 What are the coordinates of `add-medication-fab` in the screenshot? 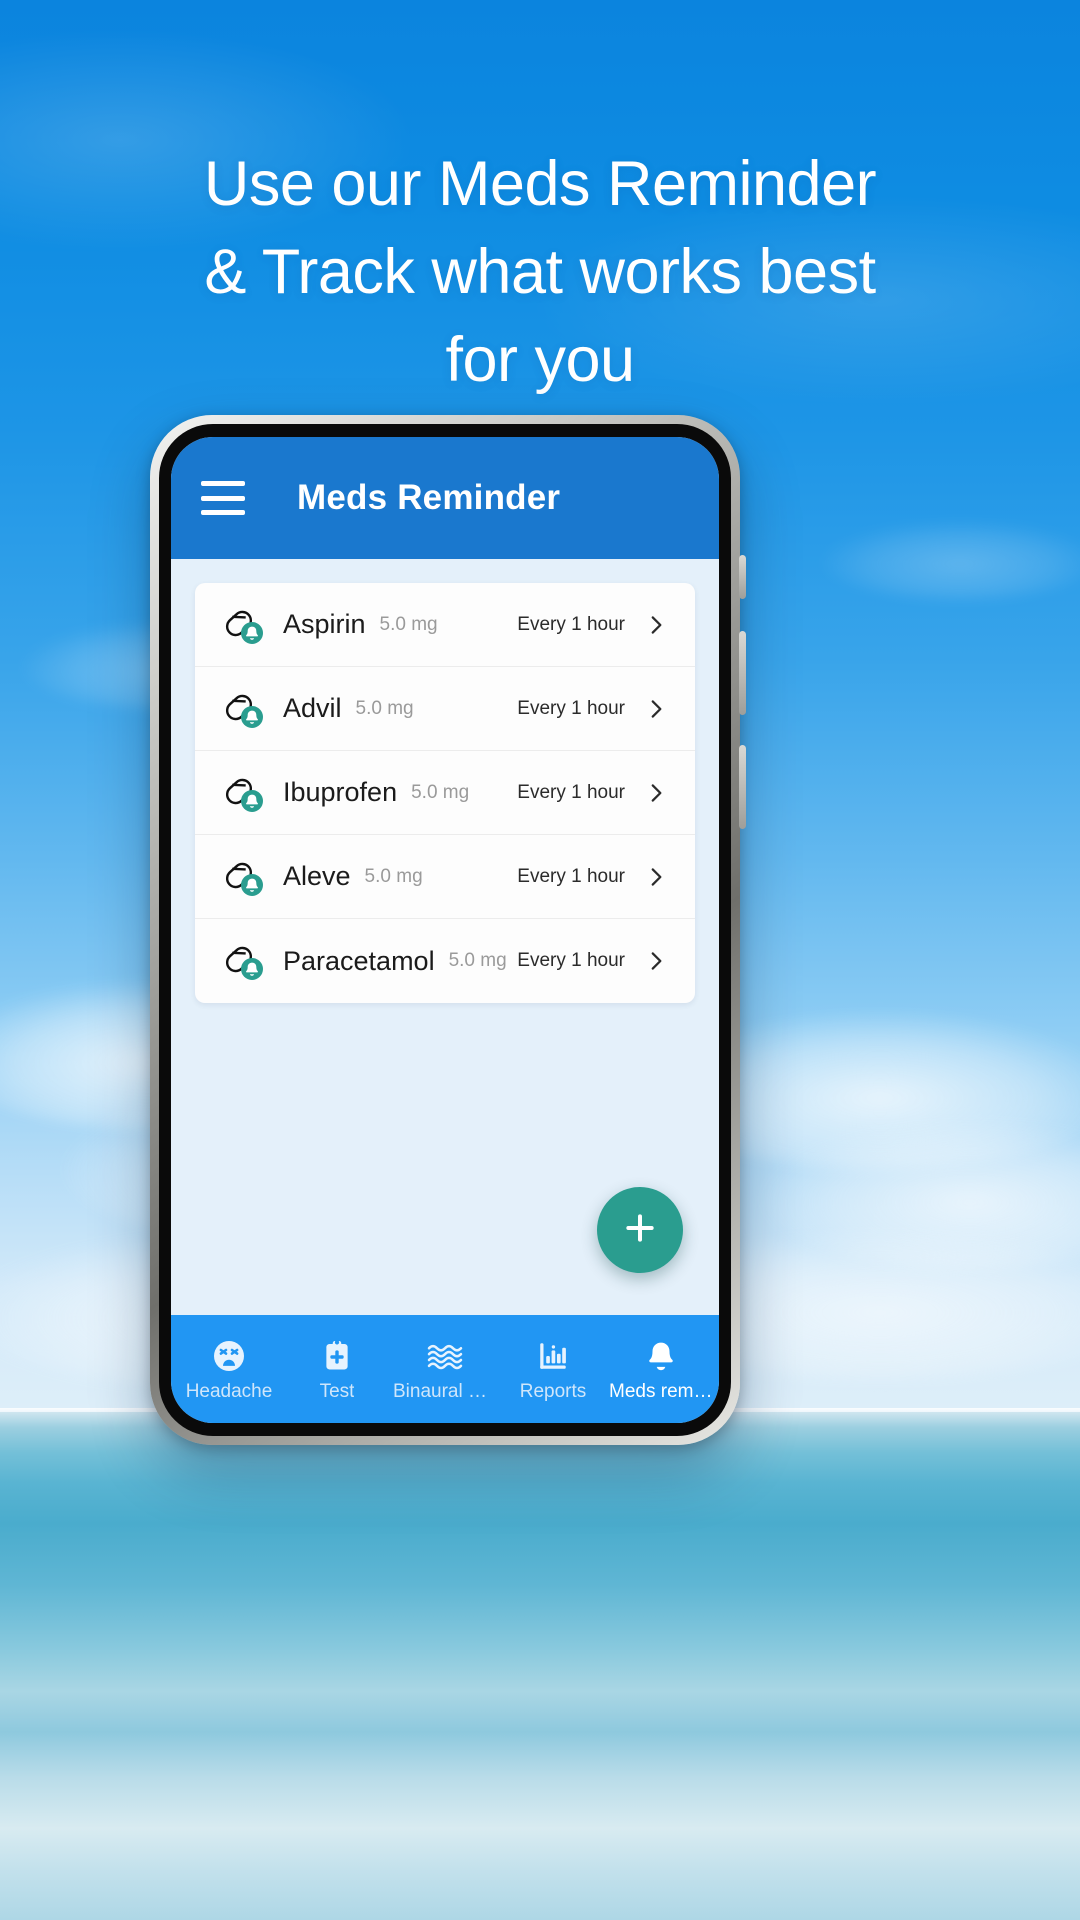 It's located at (640, 1230).